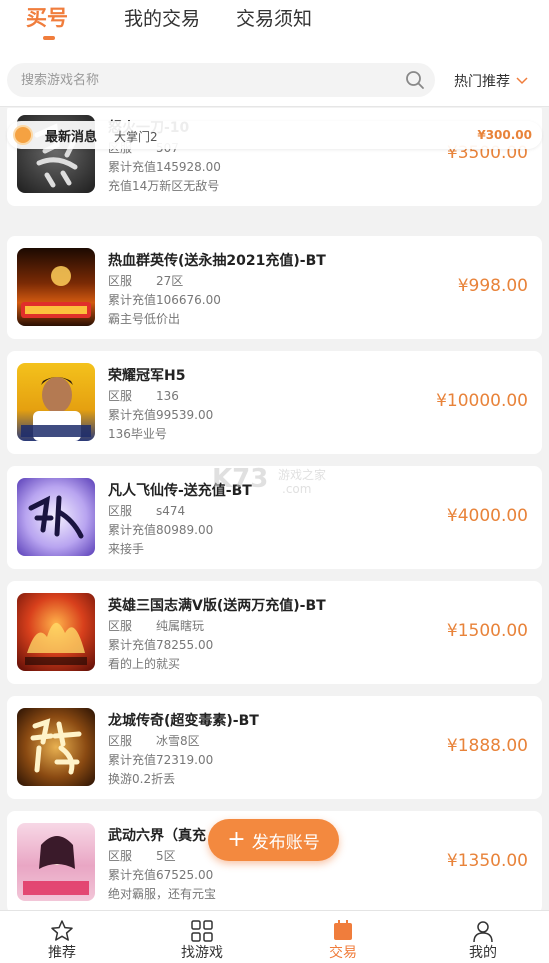 The height and width of the screenshot is (963, 549). Describe the element at coordinates (156, 626) in the screenshot. I see `listing-server: 区服 纯属瞎玩` at that location.